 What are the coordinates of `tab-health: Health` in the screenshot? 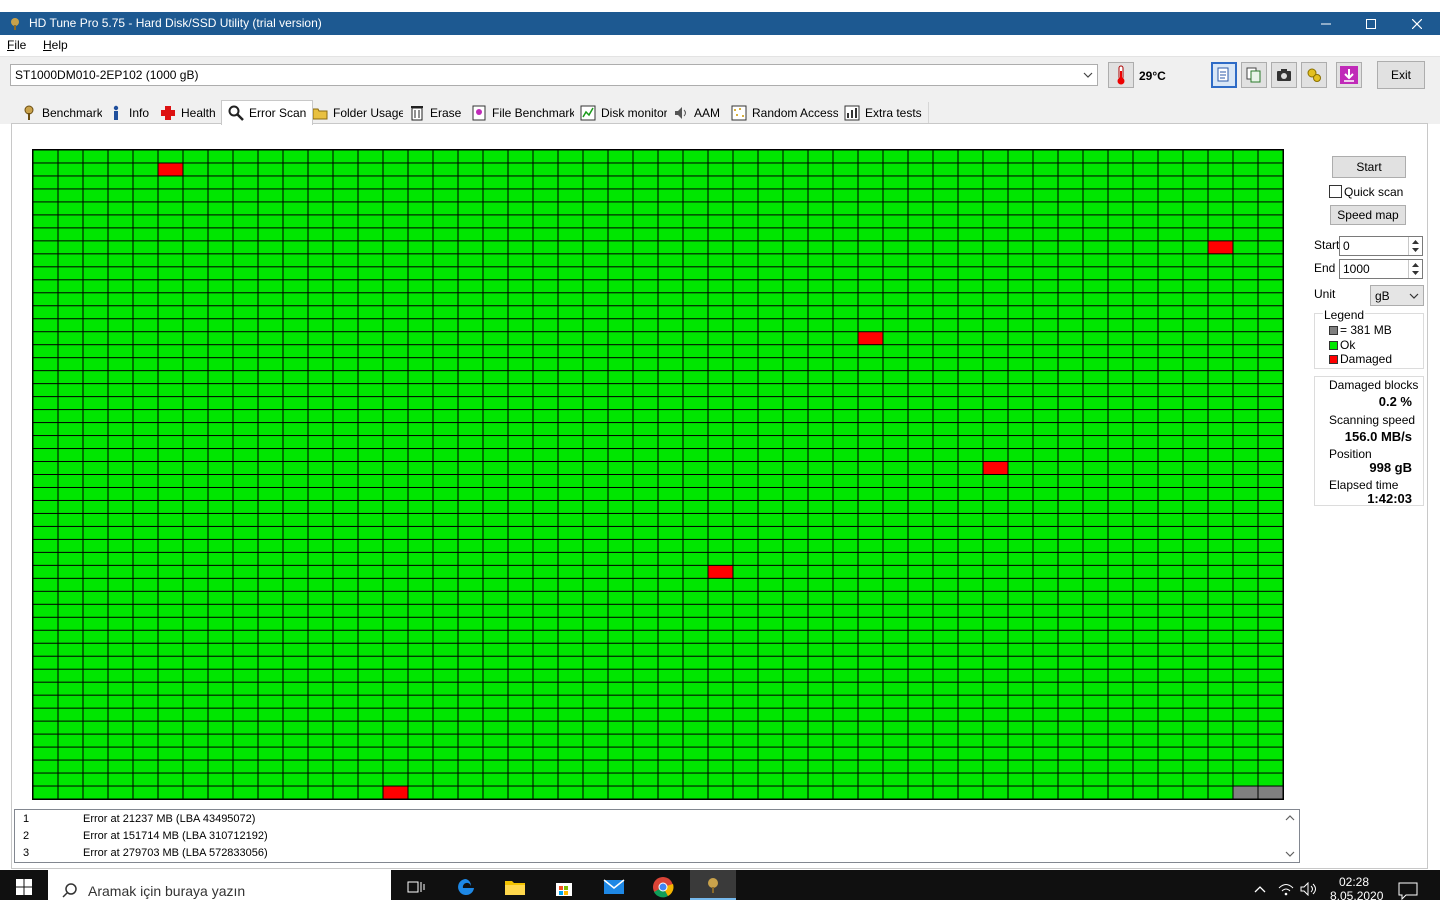 It's located at (188, 113).